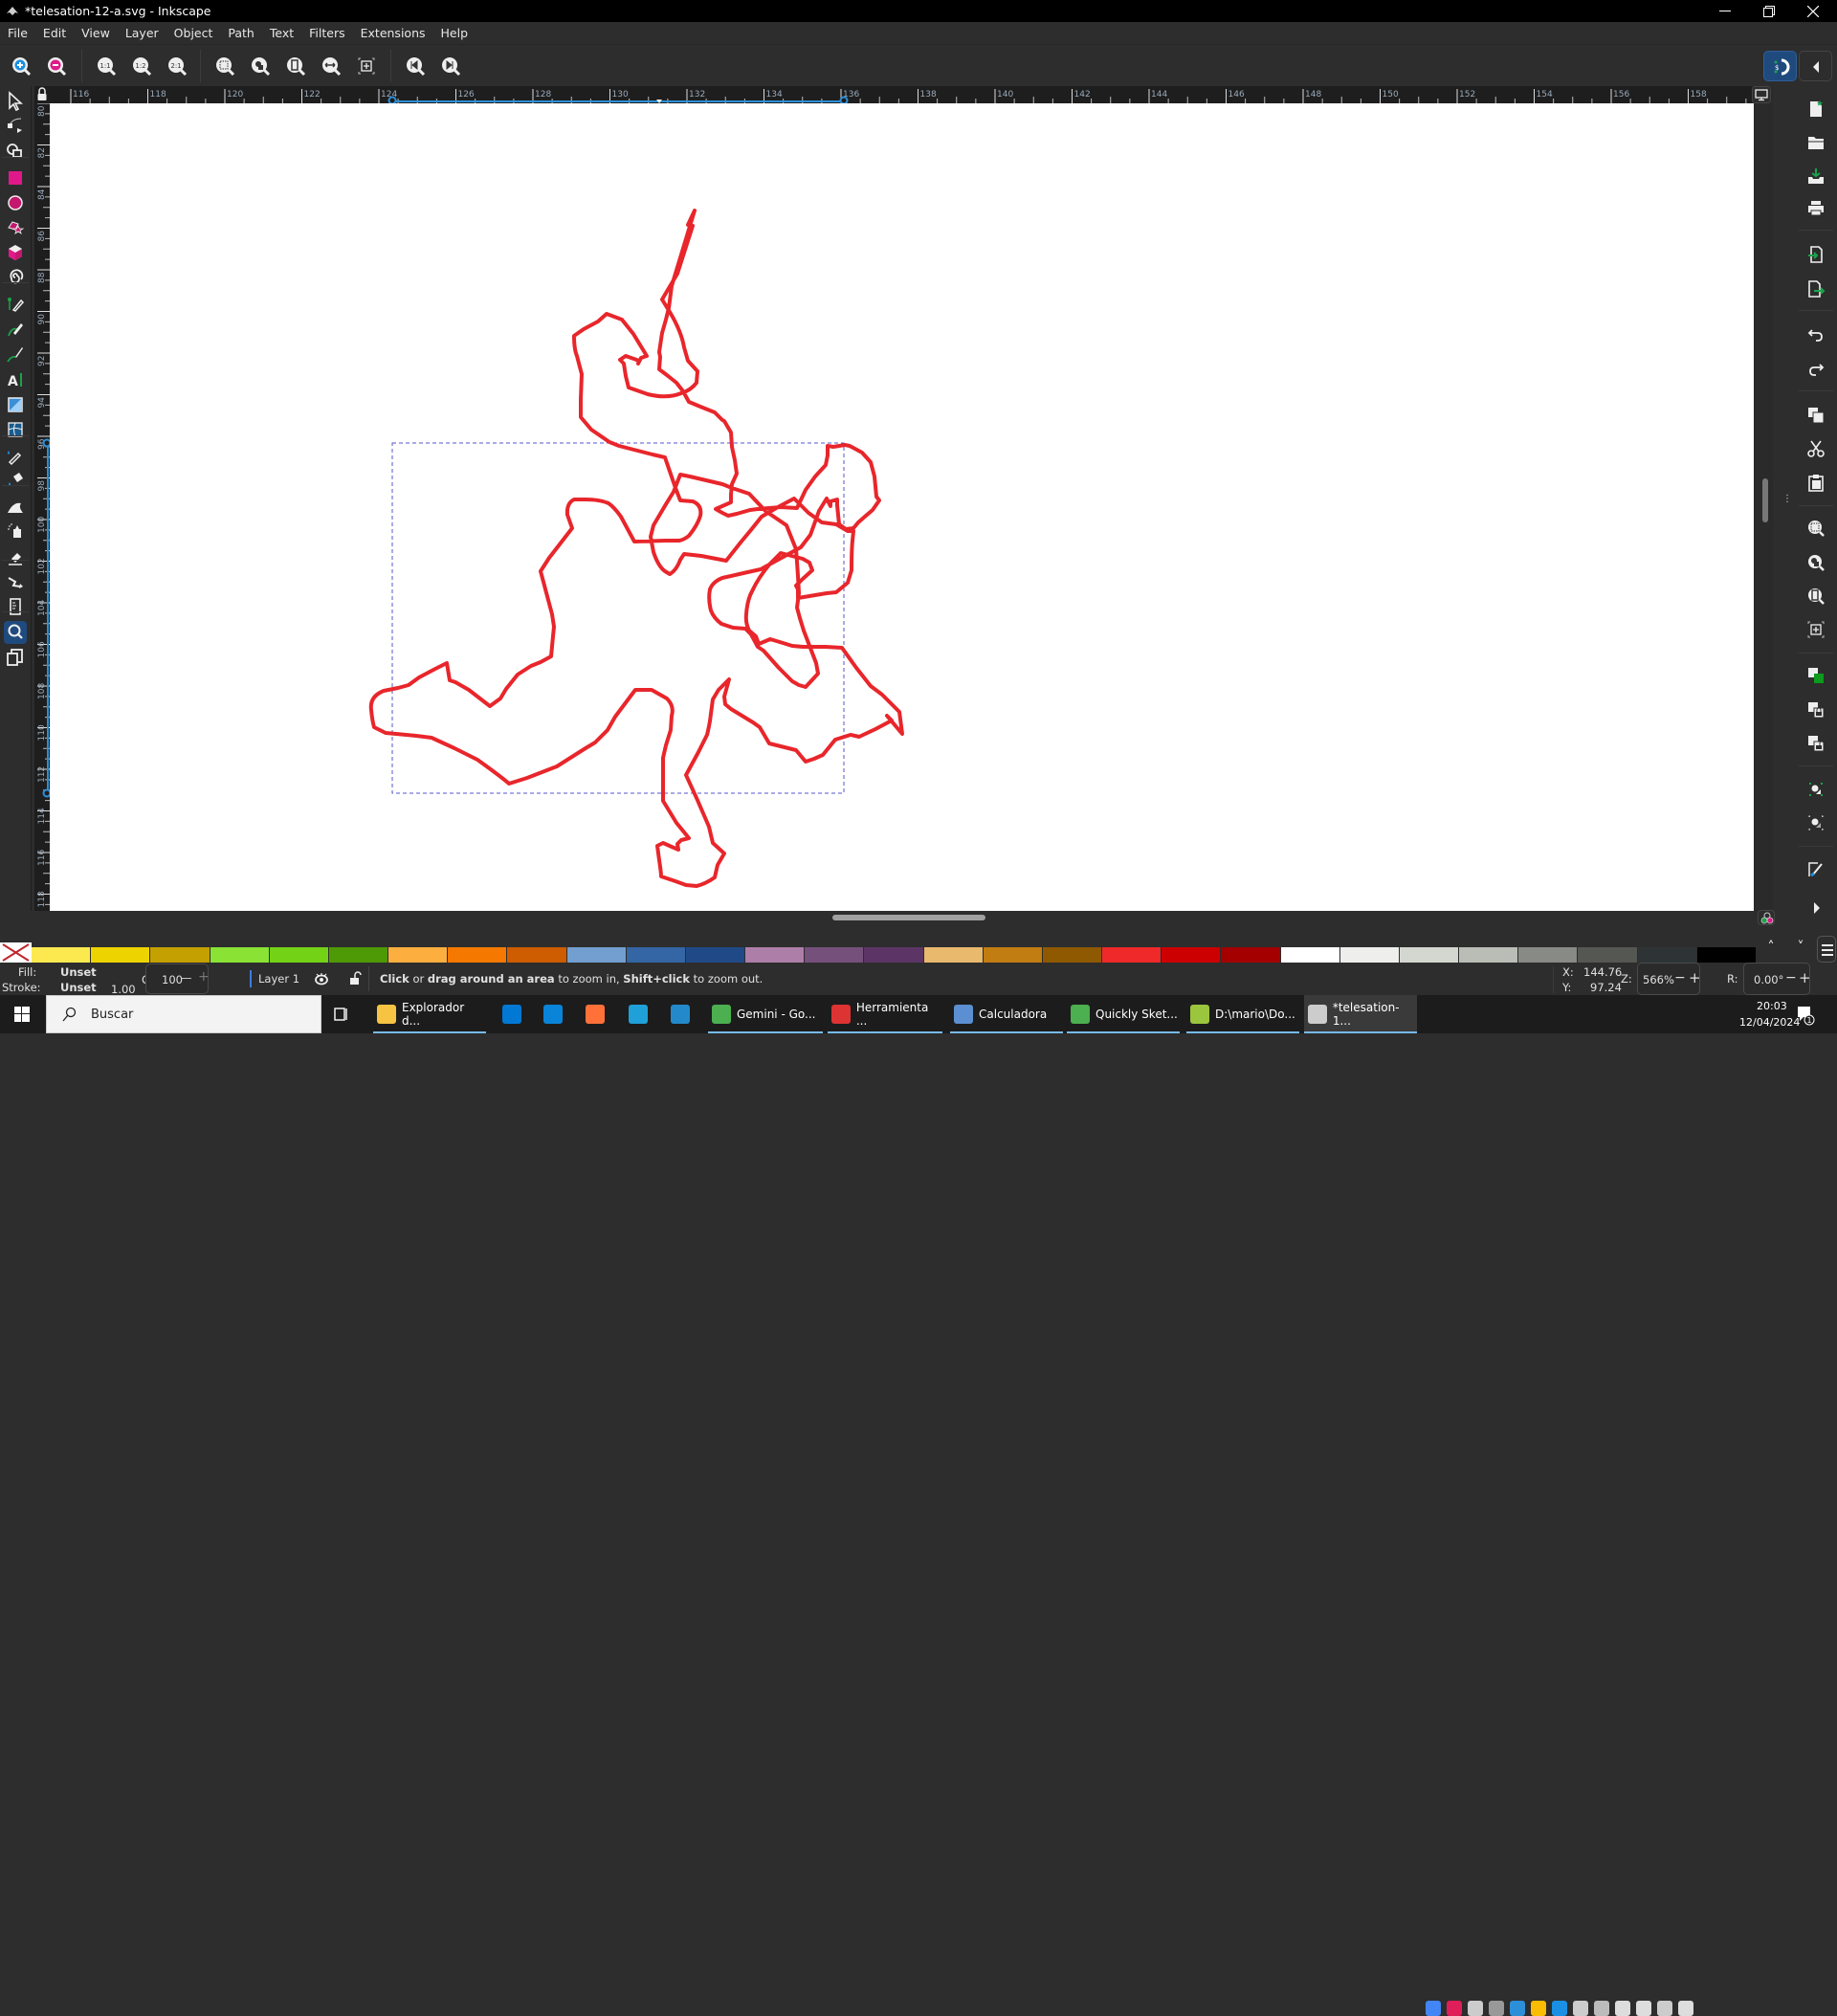 The image size is (1837, 2016). What do you see at coordinates (22, 1014) in the screenshot?
I see `start-button` at bounding box center [22, 1014].